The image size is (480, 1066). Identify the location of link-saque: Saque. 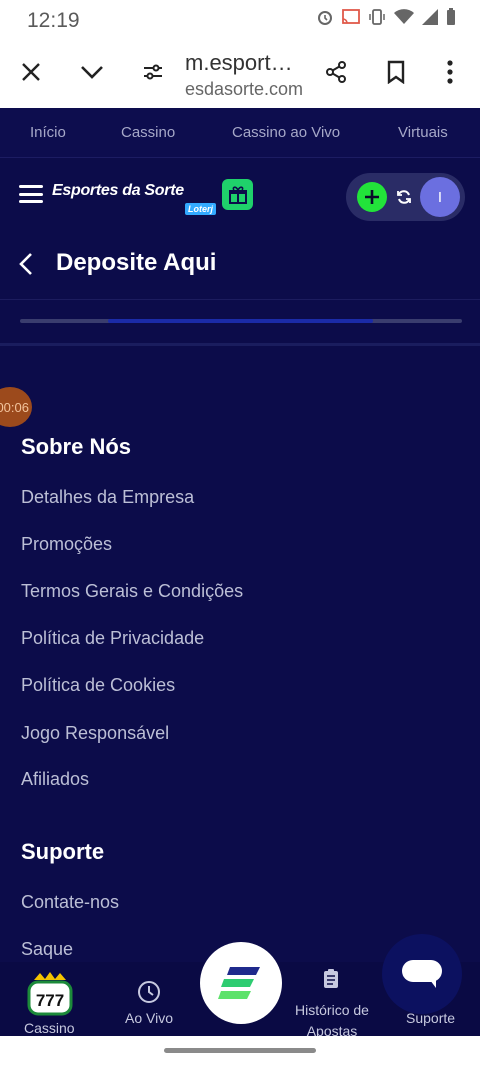
(47, 949).